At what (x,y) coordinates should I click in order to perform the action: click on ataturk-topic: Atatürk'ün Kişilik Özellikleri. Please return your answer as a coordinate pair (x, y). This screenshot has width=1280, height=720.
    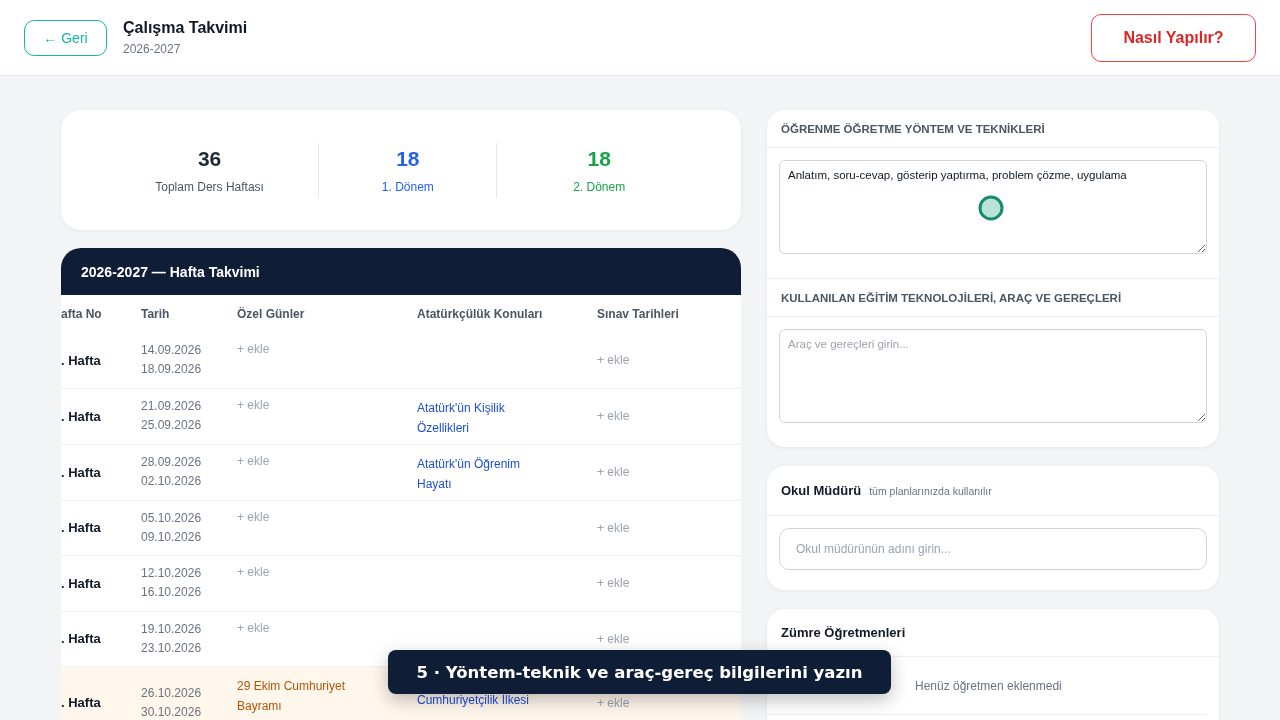
    Looking at the image, I should click on (482, 417).